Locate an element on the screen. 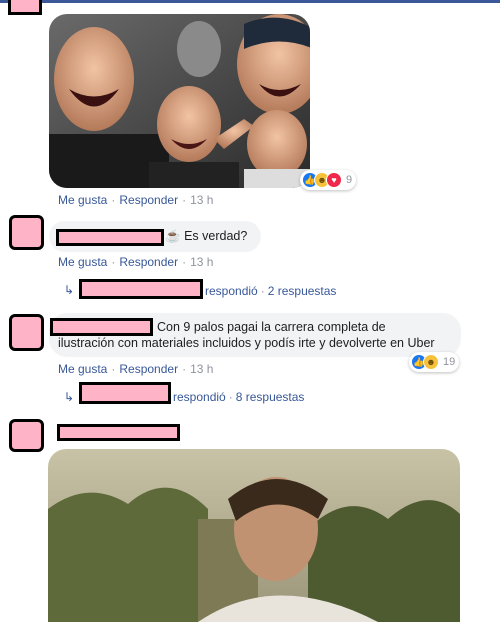  reactions-badge: 👍 ☻ 19 is located at coordinates (434, 362).